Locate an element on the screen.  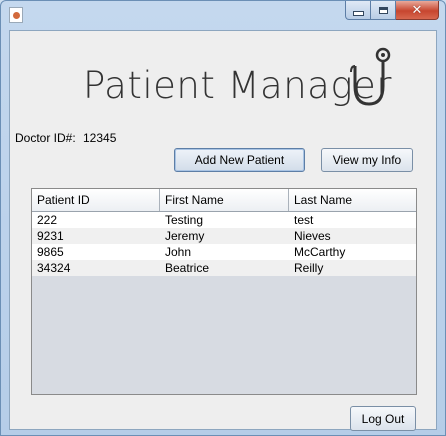
cell-first-name: Testing is located at coordinates (184, 220).